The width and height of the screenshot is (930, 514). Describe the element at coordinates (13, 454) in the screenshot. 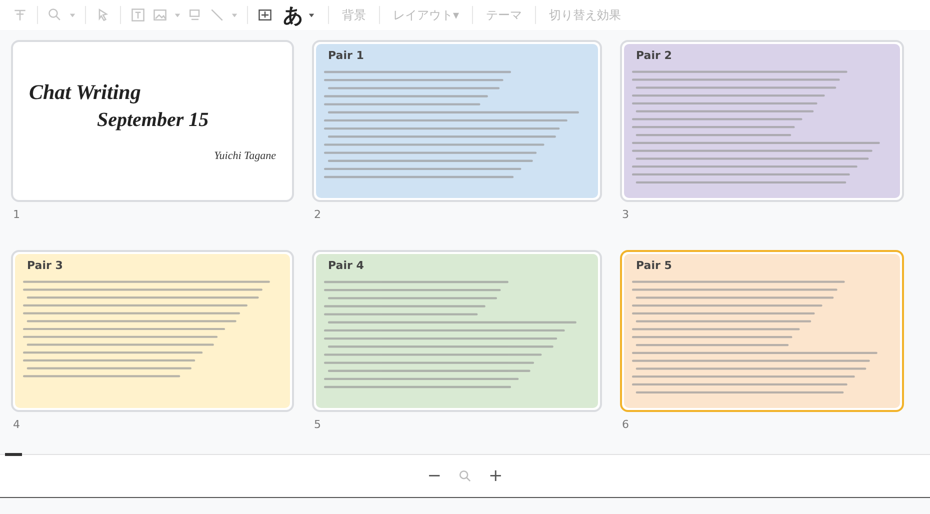

I see `scroll-handle` at that location.